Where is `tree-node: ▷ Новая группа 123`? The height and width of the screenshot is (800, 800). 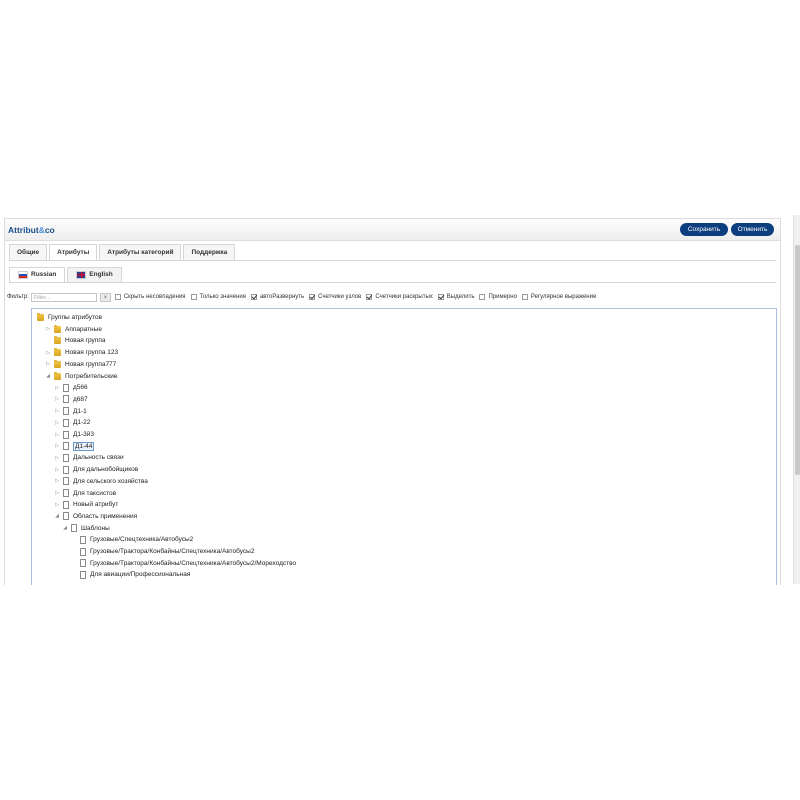
tree-node: ▷ Новая группа 123 is located at coordinates (81, 352).